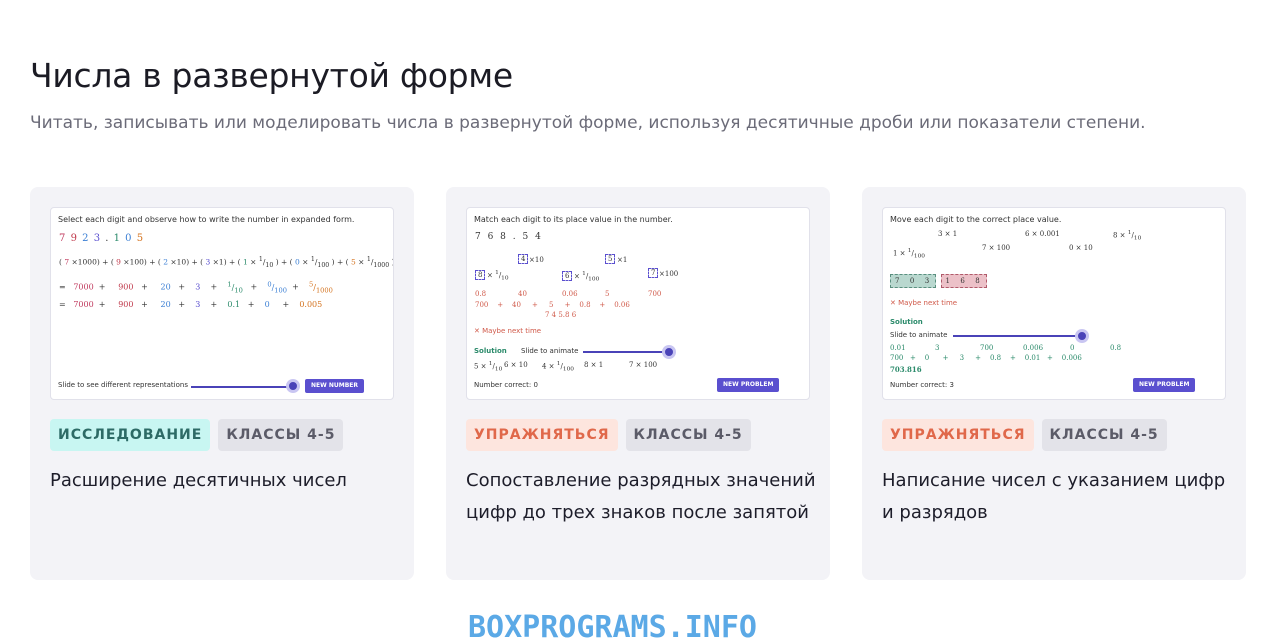 This screenshot has width=1276, height=644. I want to click on watermark-text: BOXPROGRAMS.INFO, so click(612, 627).